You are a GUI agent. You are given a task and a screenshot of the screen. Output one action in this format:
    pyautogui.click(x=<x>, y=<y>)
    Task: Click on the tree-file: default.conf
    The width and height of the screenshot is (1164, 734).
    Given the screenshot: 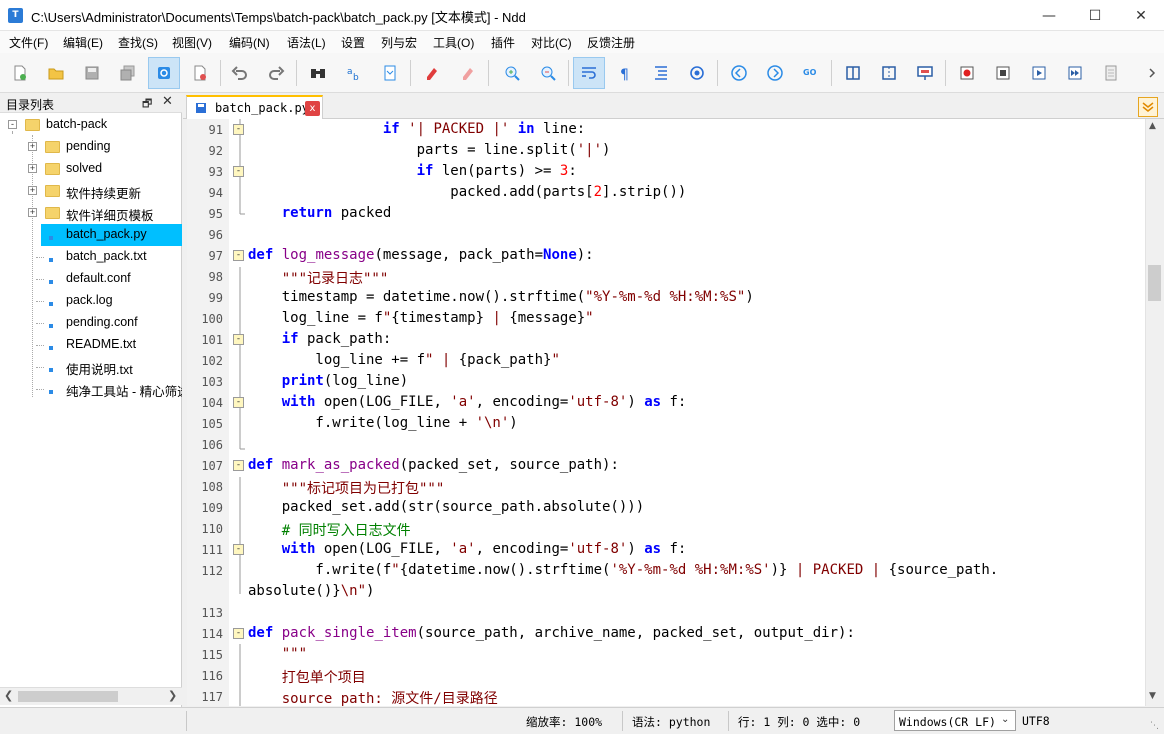 What is the action you would take?
    pyautogui.click(x=111, y=279)
    